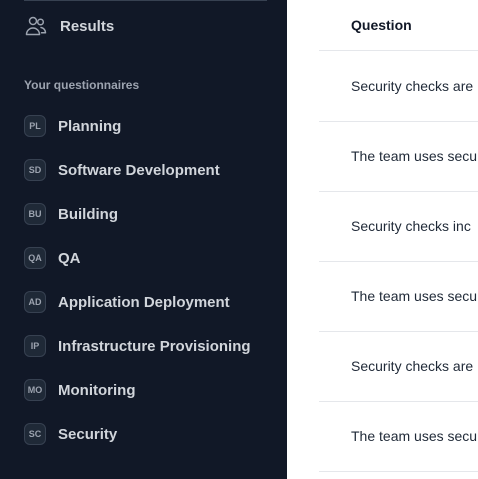 This screenshot has width=478, height=479. Describe the element at coordinates (90, 126) in the screenshot. I see `sidebar-item-label: Planning` at that location.